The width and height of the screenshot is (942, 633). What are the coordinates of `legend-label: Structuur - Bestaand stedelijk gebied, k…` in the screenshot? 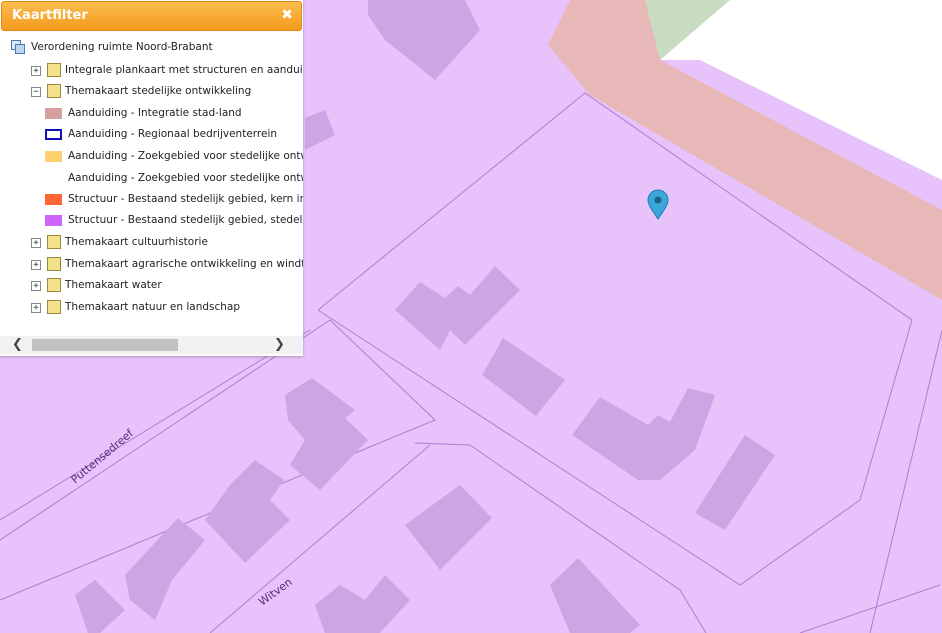 It's located at (185, 199).